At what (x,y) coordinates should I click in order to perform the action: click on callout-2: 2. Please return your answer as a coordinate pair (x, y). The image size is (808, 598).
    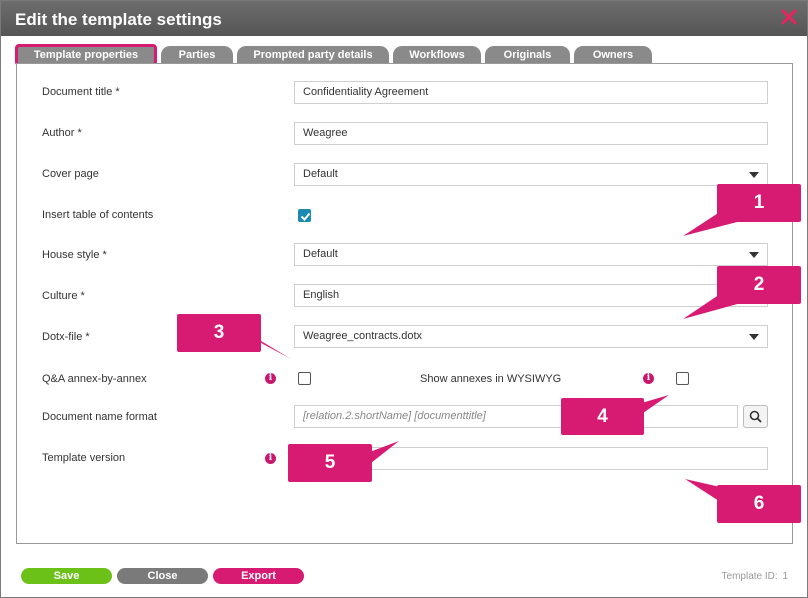
    Looking at the image, I should click on (759, 285).